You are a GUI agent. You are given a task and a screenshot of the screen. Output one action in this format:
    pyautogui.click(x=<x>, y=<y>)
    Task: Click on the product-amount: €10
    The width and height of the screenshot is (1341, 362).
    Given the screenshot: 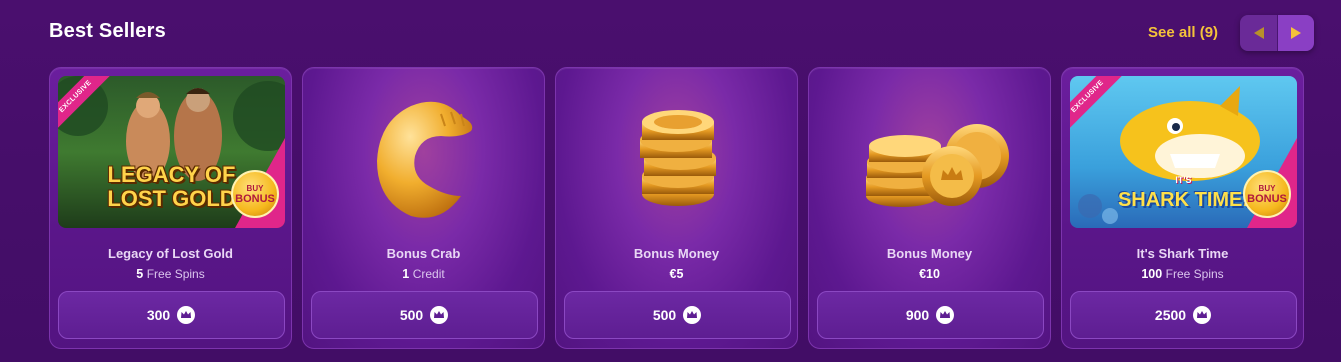 What is the action you would take?
    pyautogui.click(x=929, y=274)
    